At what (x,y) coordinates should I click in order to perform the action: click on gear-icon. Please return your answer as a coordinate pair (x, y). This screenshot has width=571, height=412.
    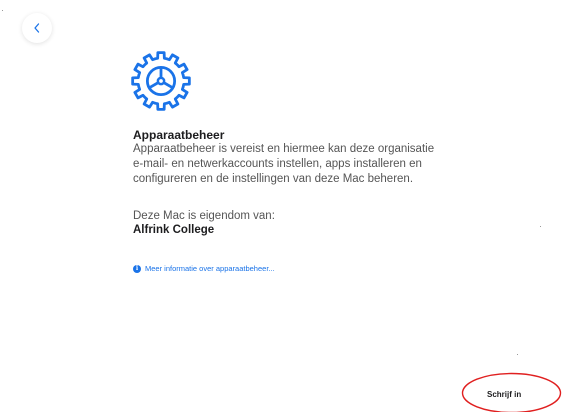
    Looking at the image, I should click on (161, 81).